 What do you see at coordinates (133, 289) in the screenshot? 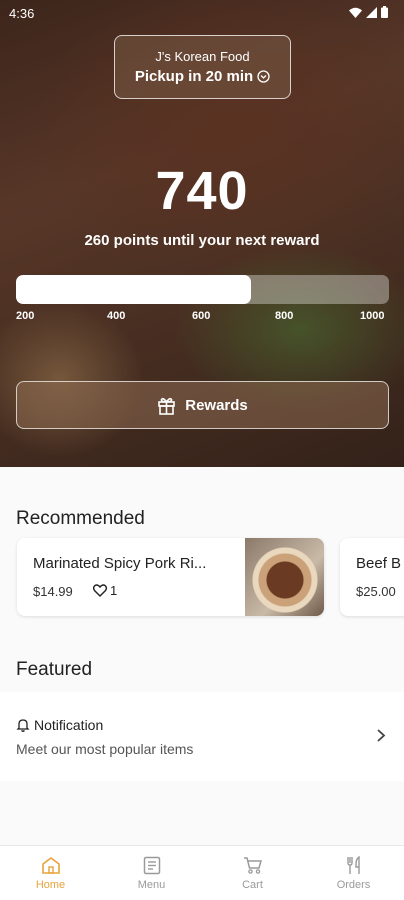
I see `rewards-progress-fill` at bounding box center [133, 289].